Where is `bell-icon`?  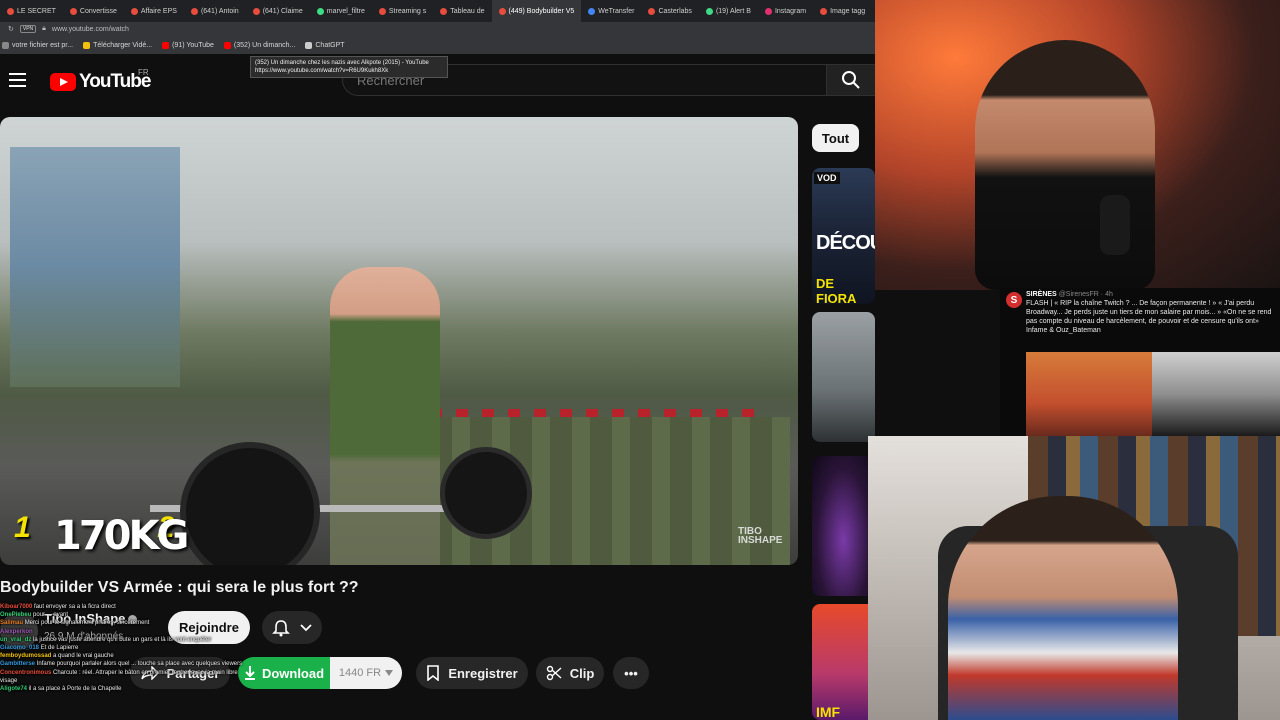
bell-icon is located at coordinates (281, 627).